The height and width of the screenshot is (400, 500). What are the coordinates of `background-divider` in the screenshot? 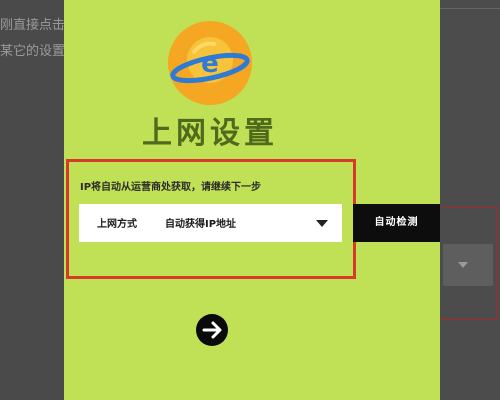 It's located at (470, 4).